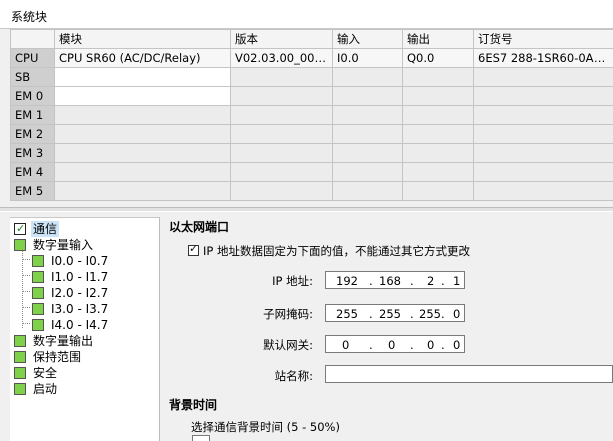 The image size is (613, 441). Describe the element at coordinates (32, 172) in the screenshot. I see `slot-label: EM 4` at that location.